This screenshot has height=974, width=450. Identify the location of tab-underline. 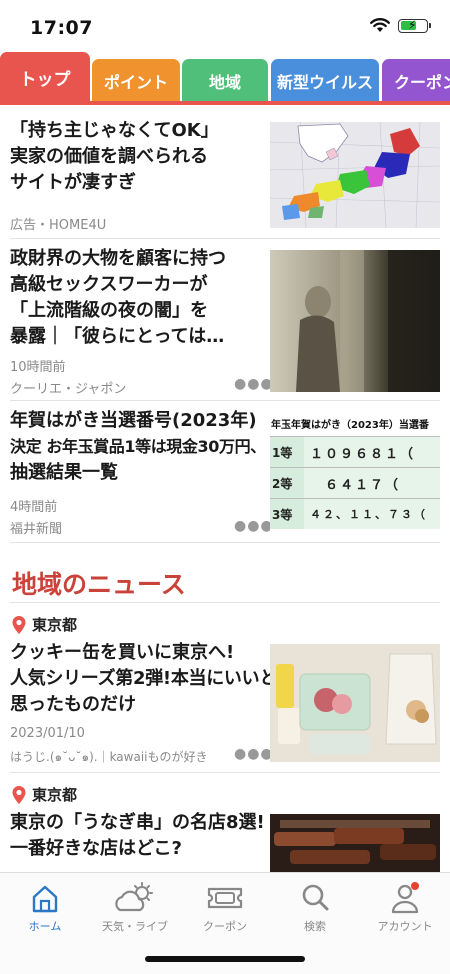
(225, 103).